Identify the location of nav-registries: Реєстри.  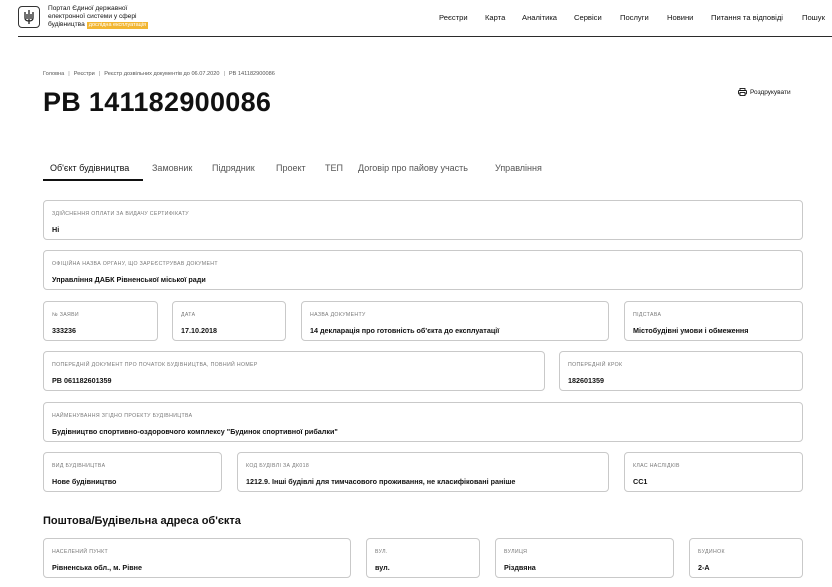
(453, 18).